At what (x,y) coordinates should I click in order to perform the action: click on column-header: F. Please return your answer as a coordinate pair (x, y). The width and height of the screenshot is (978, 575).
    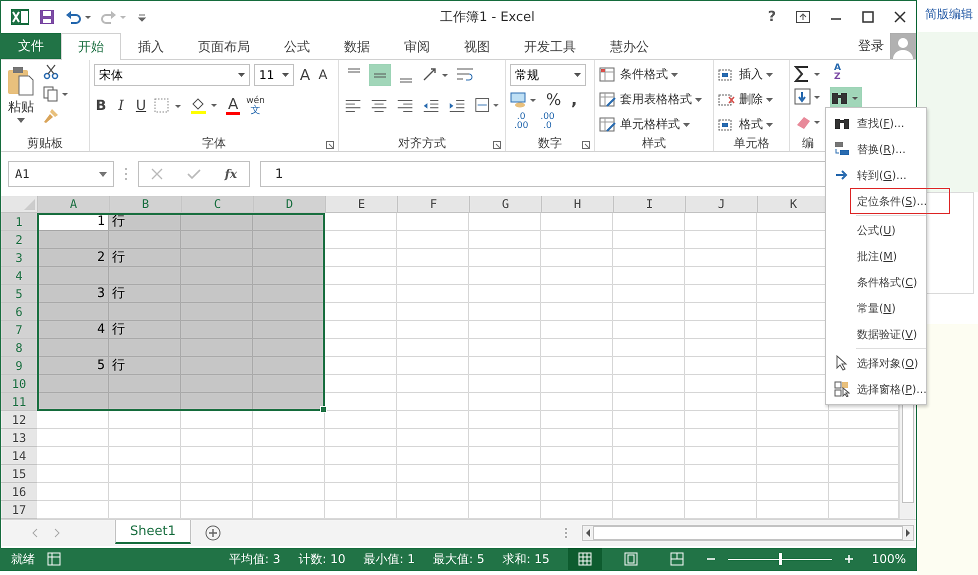
    Looking at the image, I should click on (433, 204).